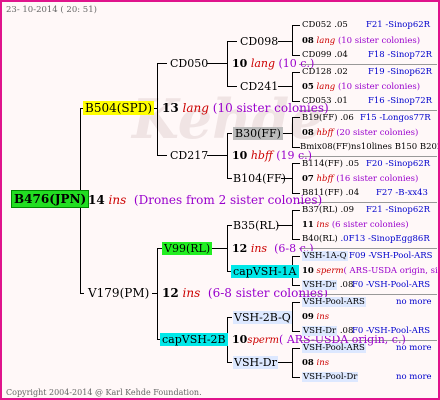  I want to click on root-ins: ins, so click(117, 200).